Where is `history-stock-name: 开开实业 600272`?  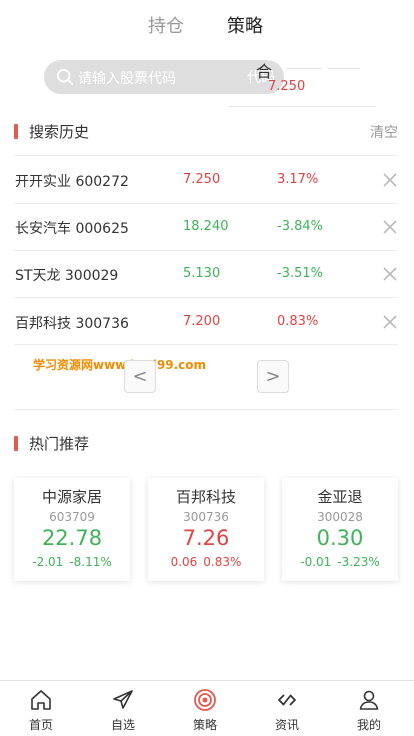
history-stock-name: 开开实业 600272 is located at coordinates (72, 182).